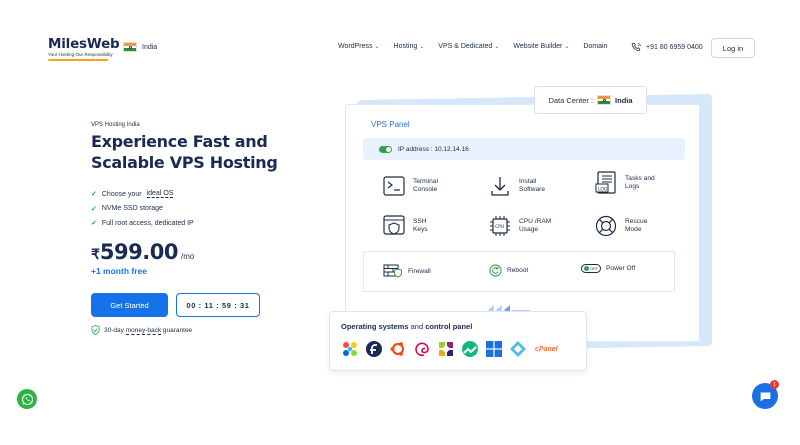 This screenshot has width=800, height=445. What do you see at coordinates (392, 271) in the screenshot?
I see `firewall-icon` at bounding box center [392, 271].